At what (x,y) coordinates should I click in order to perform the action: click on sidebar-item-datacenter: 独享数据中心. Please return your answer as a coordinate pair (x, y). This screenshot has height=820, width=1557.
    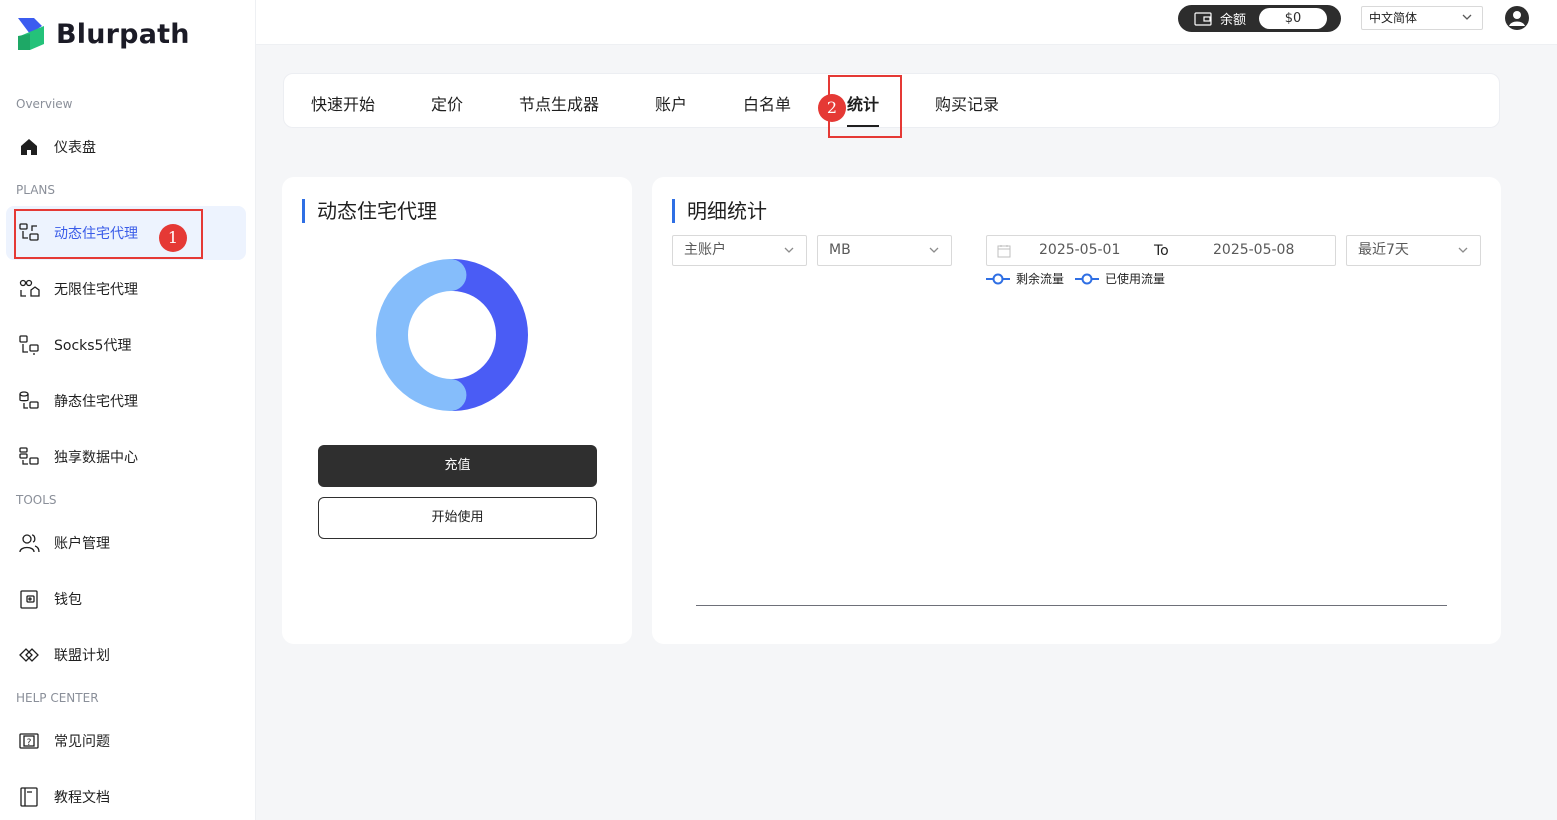
    Looking at the image, I should click on (126, 457).